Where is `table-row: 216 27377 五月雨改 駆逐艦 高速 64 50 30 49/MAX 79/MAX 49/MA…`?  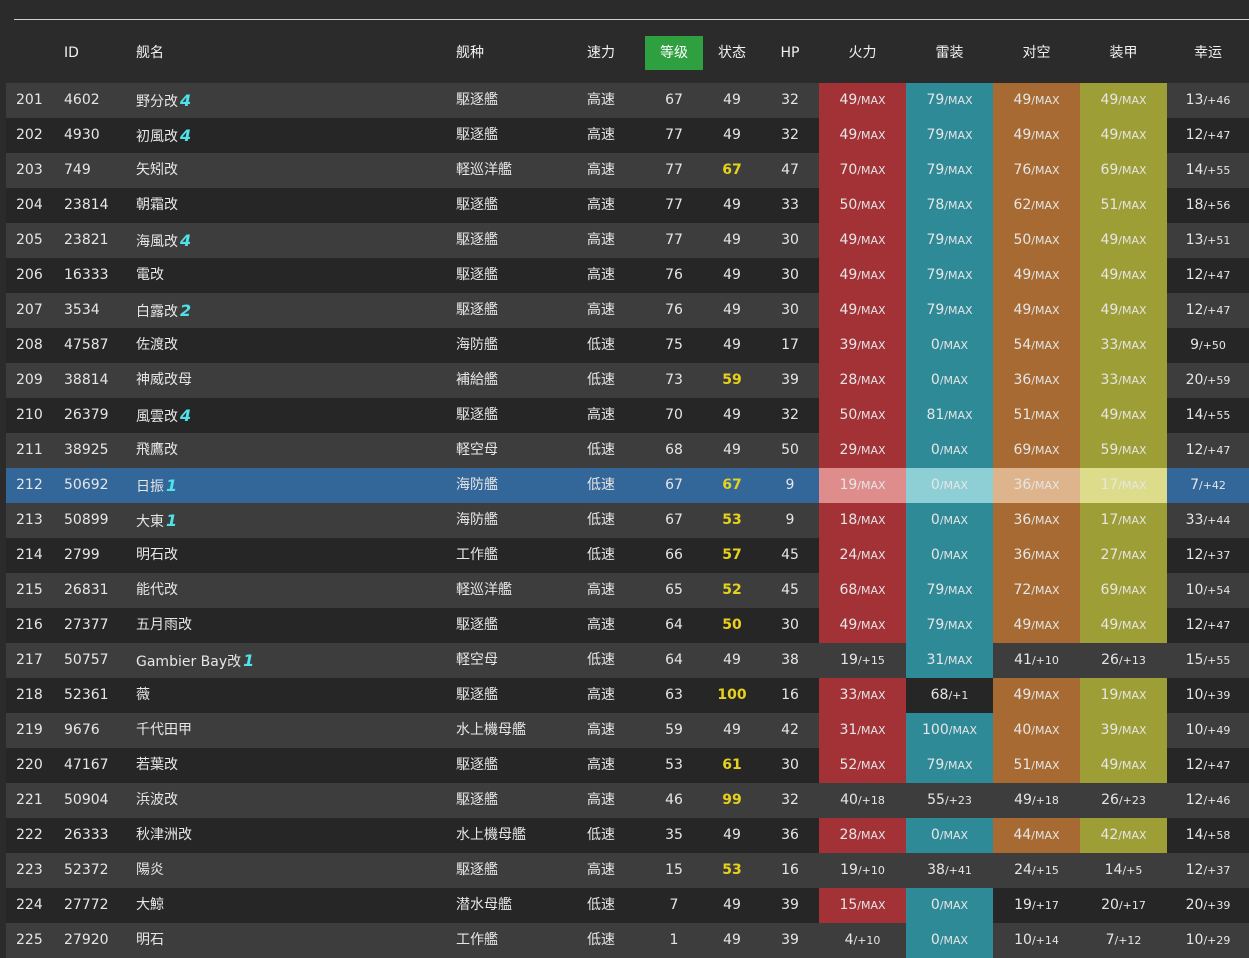 table-row: 216 27377 五月雨改 駆逐艦 高速 64 50 30 49/MAX 79/MAX 49/MA… is located at coordinates (627, 625).